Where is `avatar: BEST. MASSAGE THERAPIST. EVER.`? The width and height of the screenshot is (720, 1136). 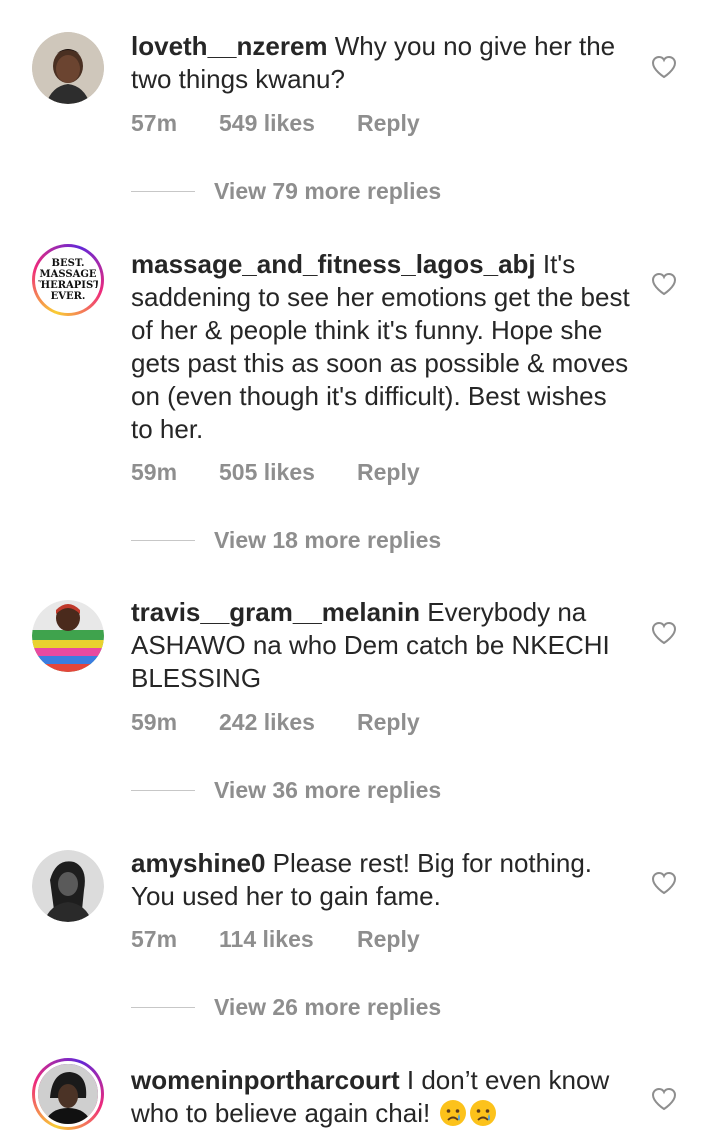
avatar: BEST. MASSAGE THERAPIST. EVER. is located at coordinates (68, 280).